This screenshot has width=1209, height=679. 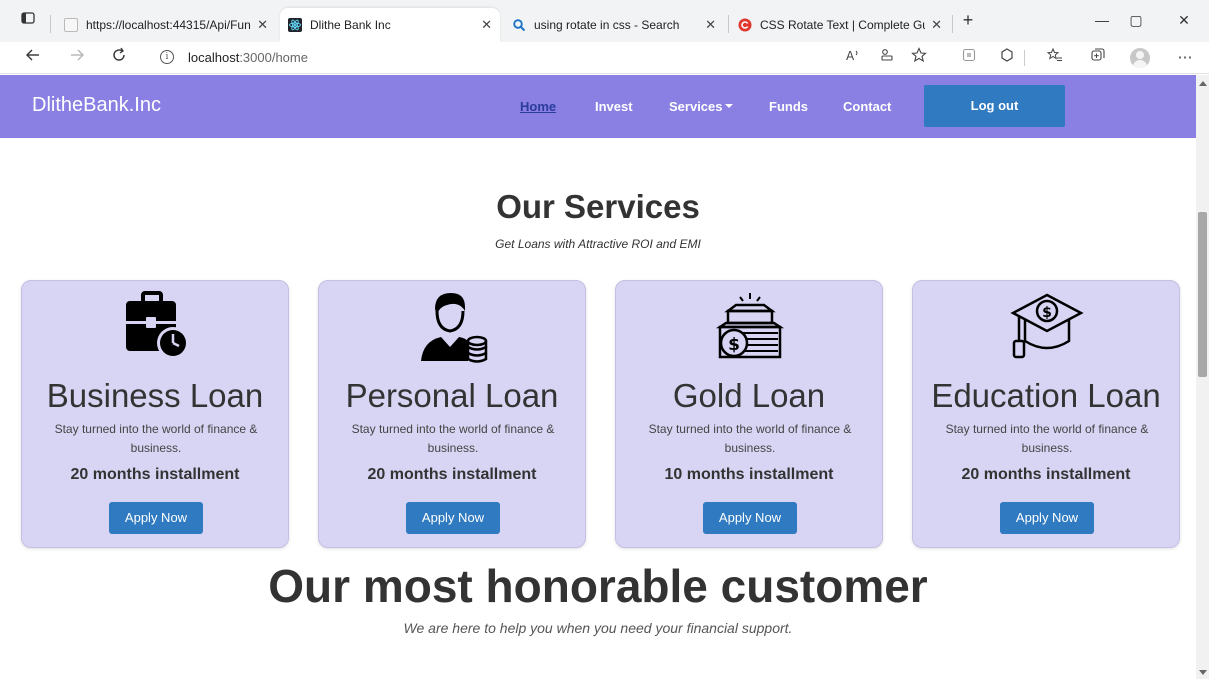 I want to click on read-aloud-icon: A, so click(x=853, y=58).